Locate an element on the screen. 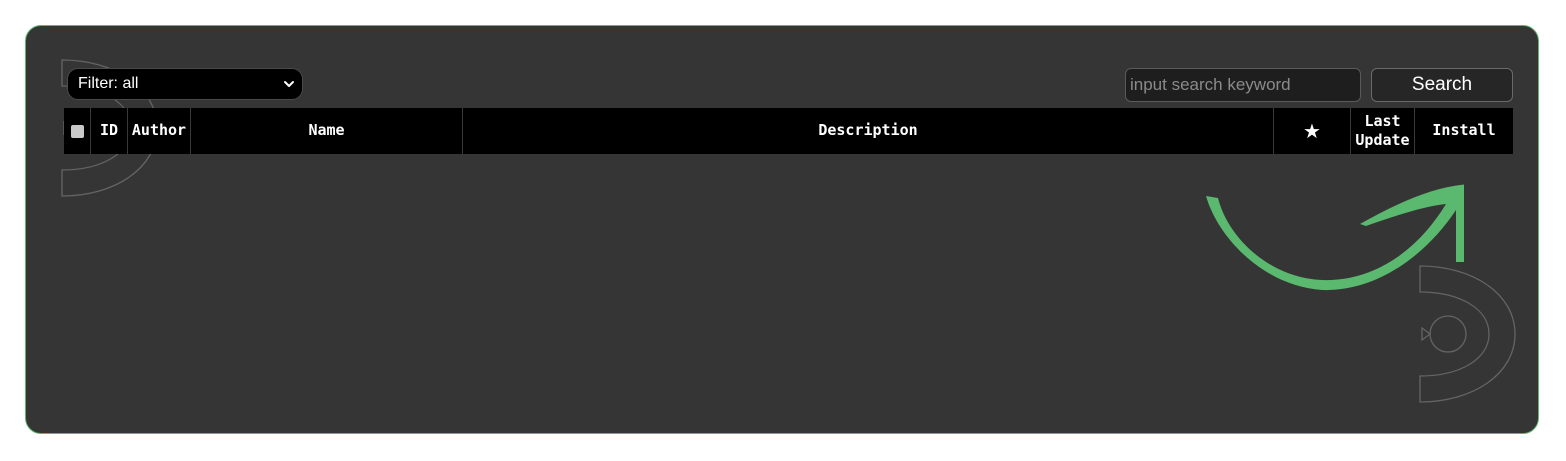  logo-watermark-icon is located at coordinates (1467, 334).